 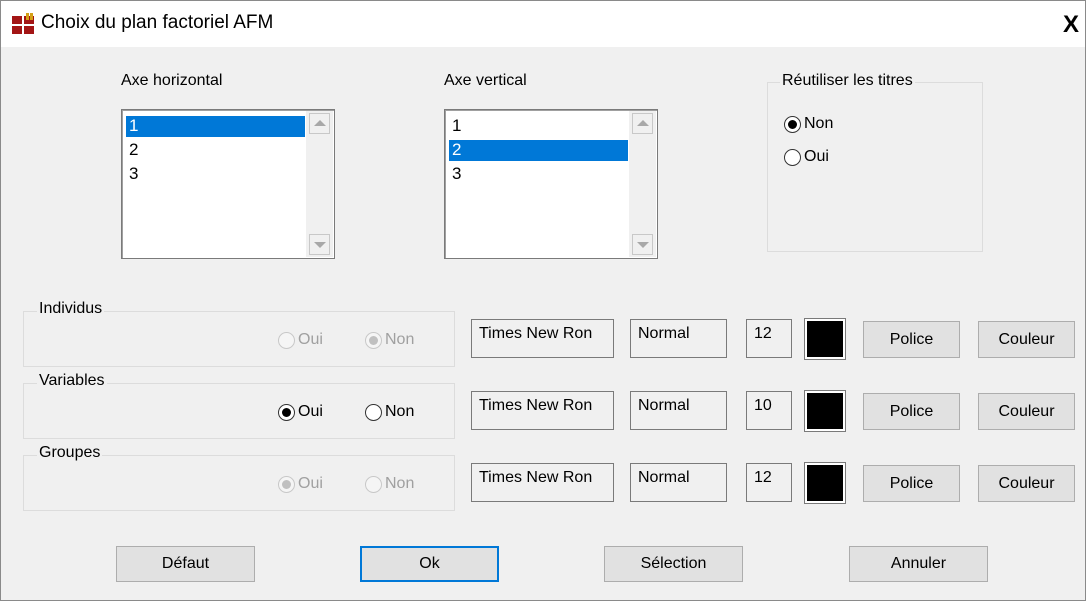 What do you see at coordinates (538, 126) in the screenshot?
I see `vertical-item: 1` at bounding box center [538, 126].